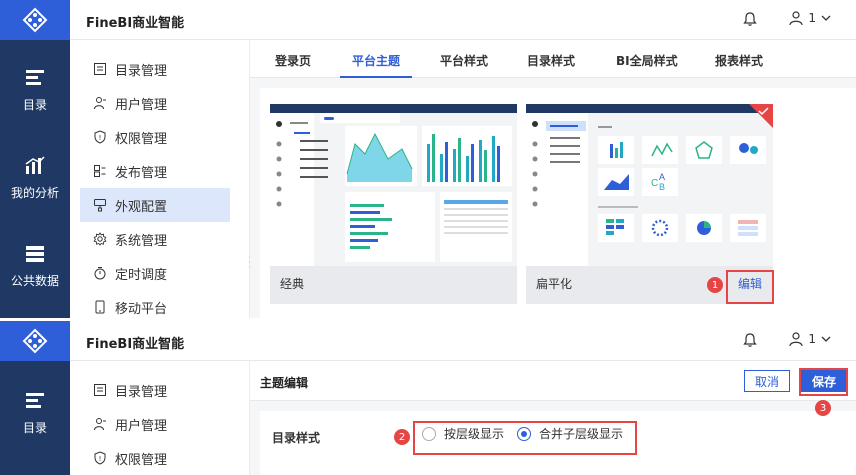 Image resolution: width=856 pixels, height=475 pixels. Describe the element at coordinates (35, 165) in the screenshot. I see `analysis-icon` at that location.